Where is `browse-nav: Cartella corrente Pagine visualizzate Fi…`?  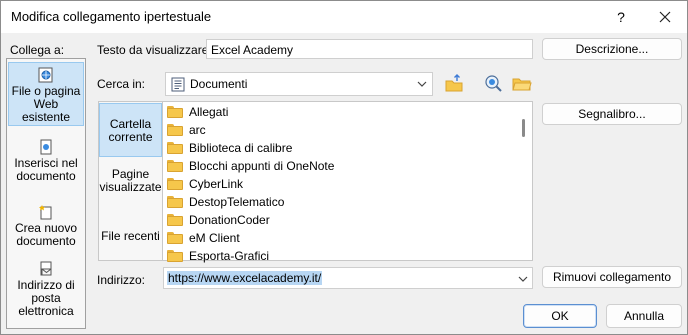
browse-nav: Cartella corrente Pagine visualizzate Fi… is located at coordinates (130, 181).